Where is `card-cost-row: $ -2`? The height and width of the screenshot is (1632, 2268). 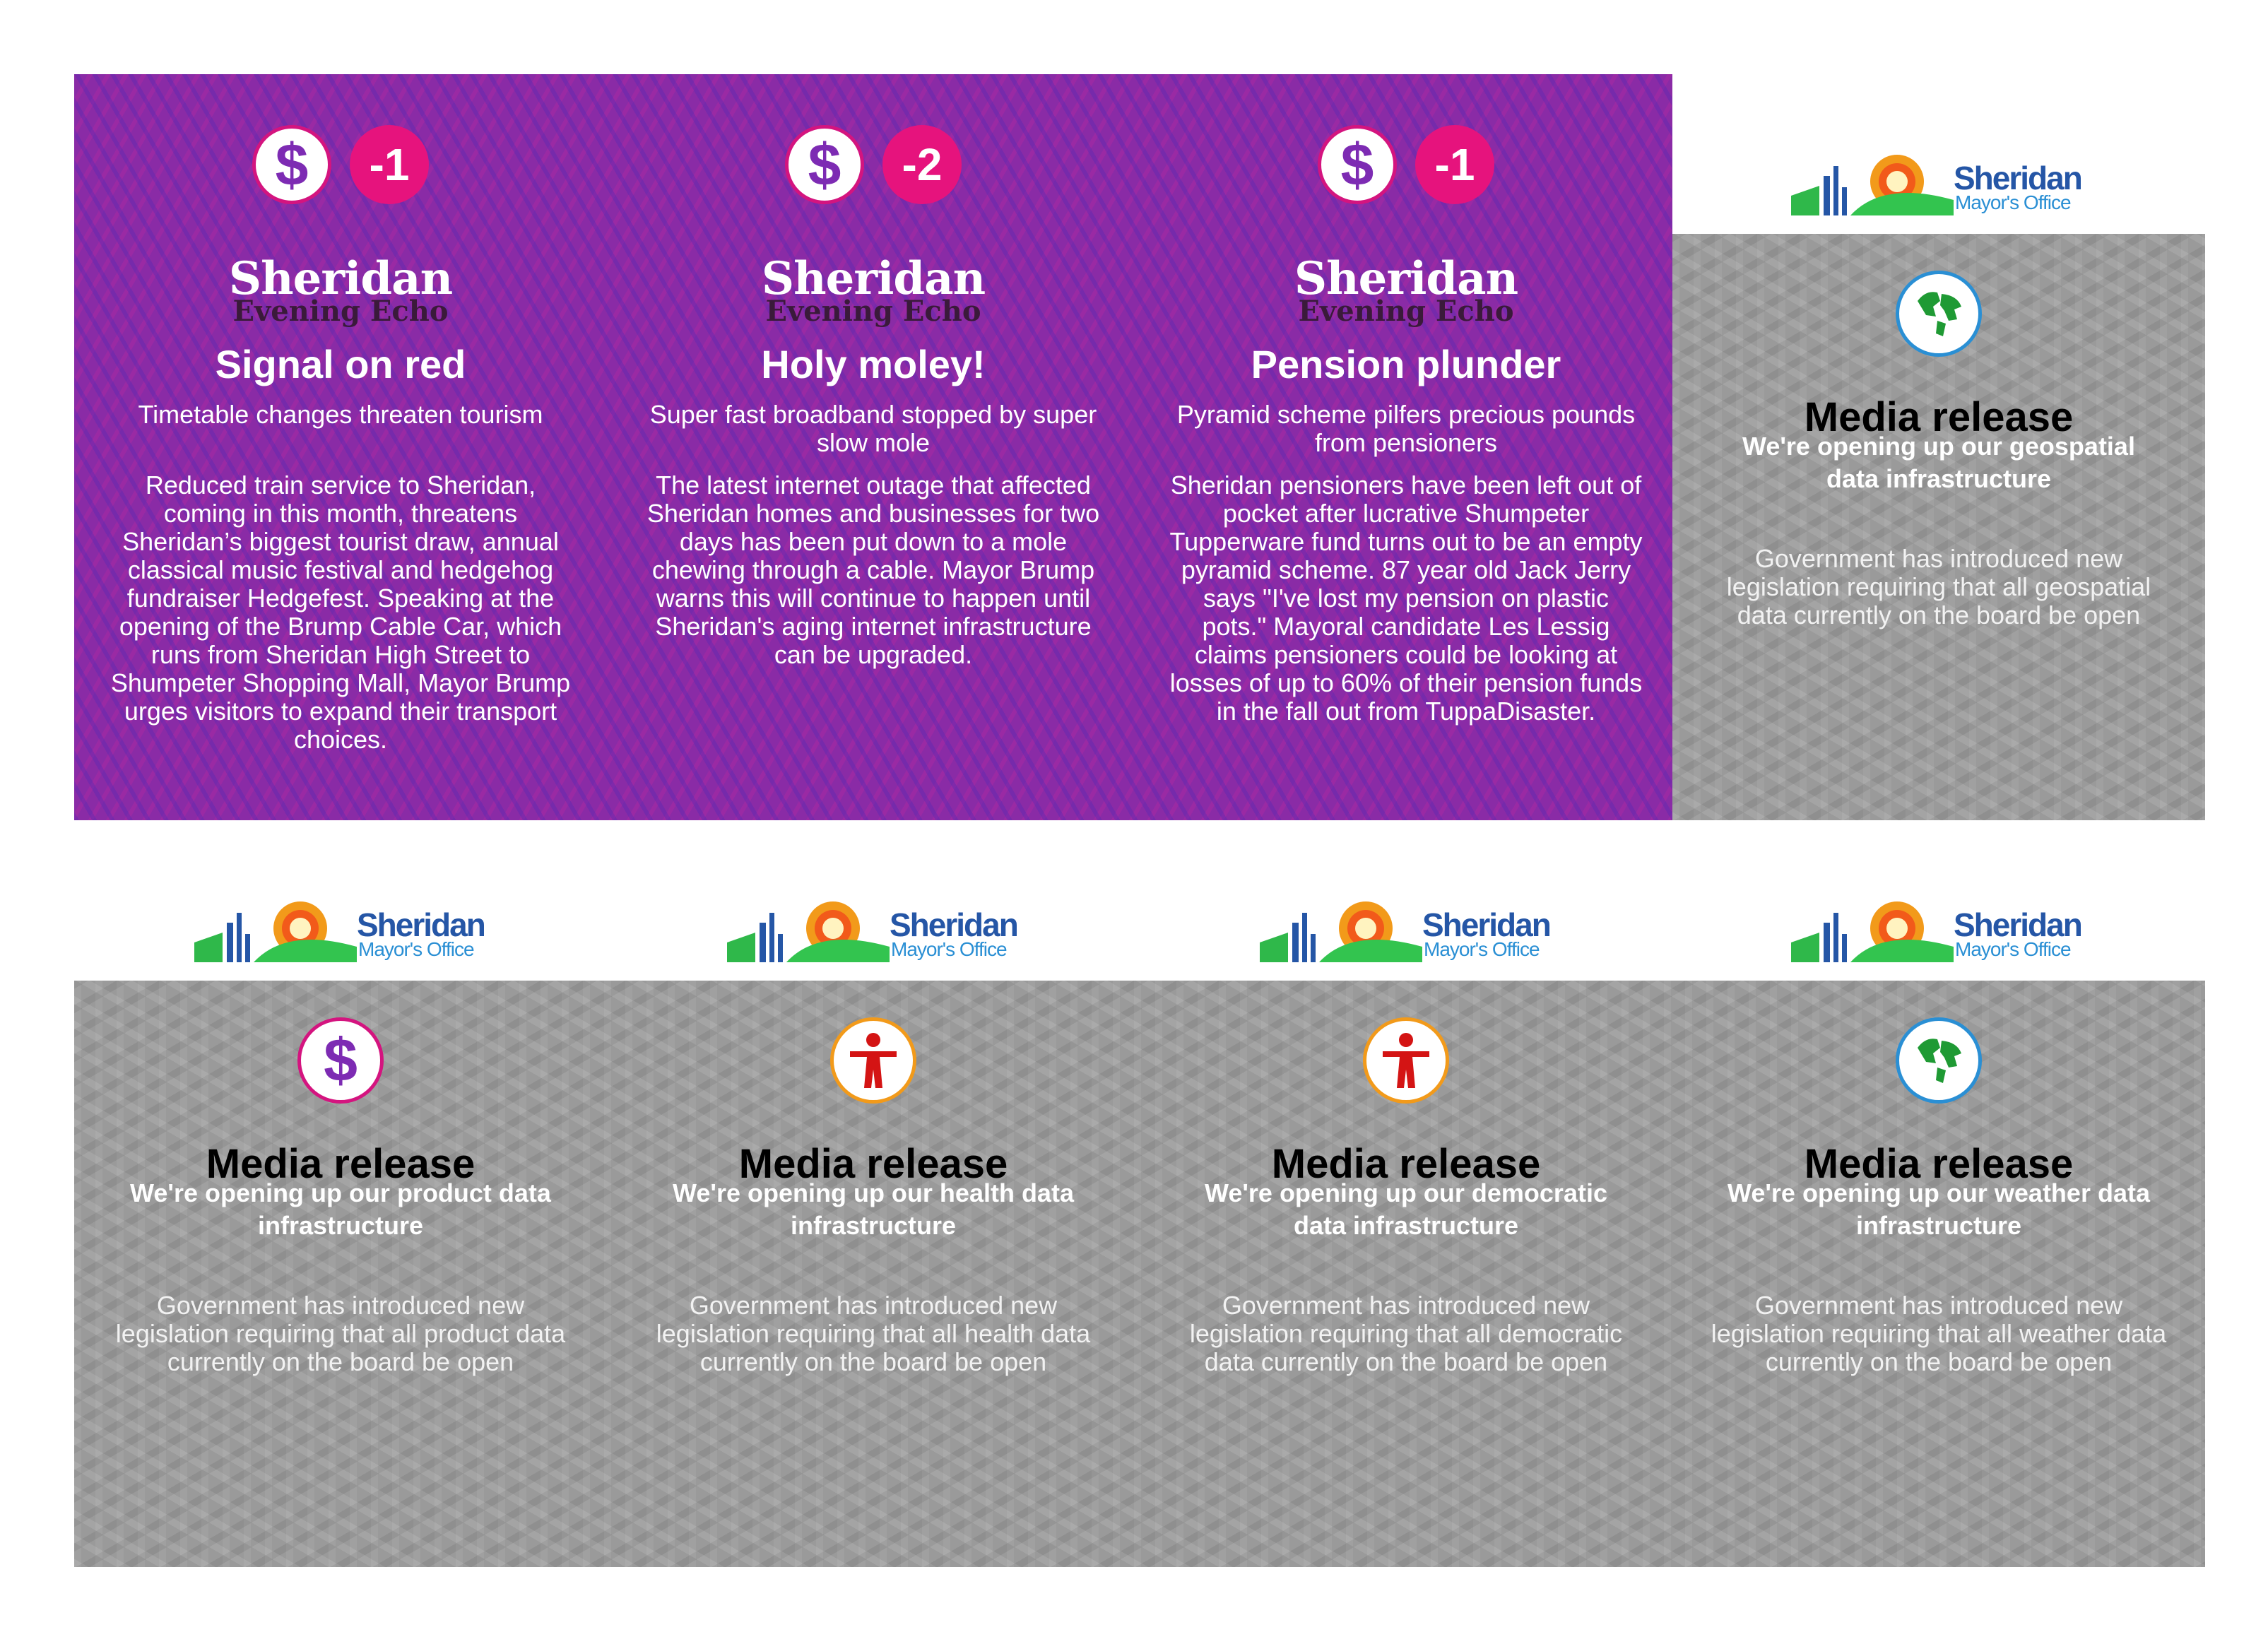 card-cost-row: $ -2 is located at coordinates (873, 164).